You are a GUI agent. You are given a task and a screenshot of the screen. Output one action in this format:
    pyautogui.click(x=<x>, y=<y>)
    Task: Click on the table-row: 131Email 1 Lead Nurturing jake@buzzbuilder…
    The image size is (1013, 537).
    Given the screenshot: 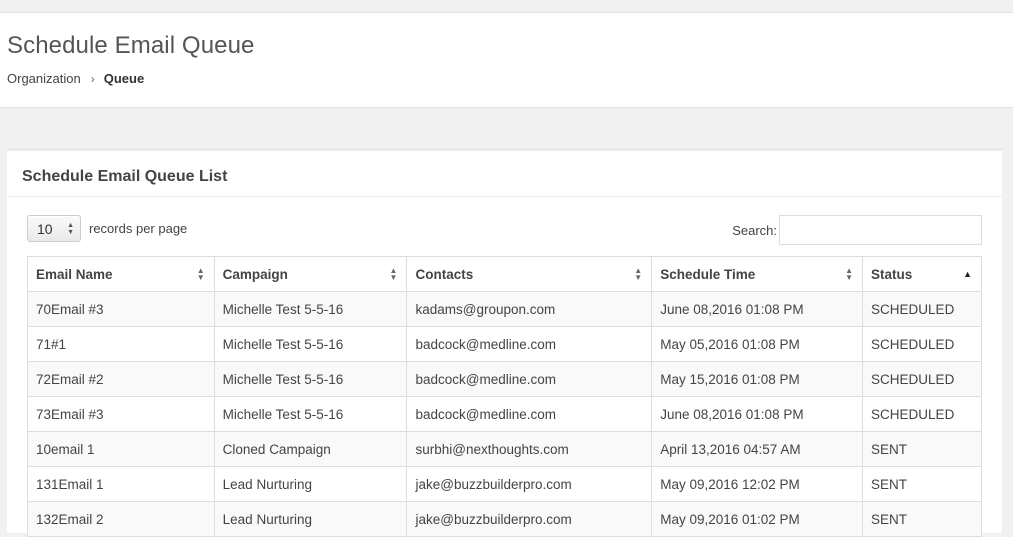 What is the action you would take?
    pyautogui.click(x=504, y=484)
    